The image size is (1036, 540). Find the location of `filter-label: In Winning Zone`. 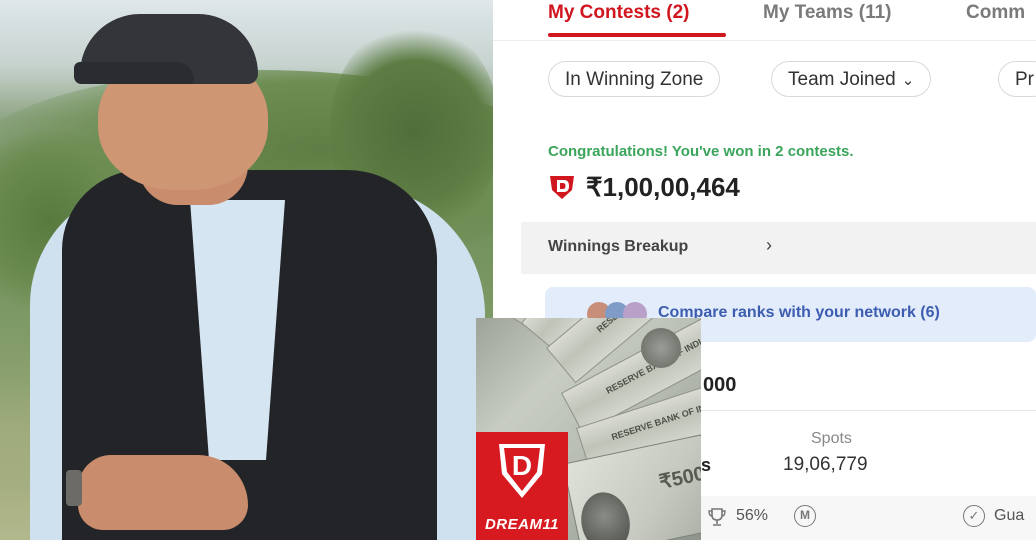

filter-label: In Winning Zone is located at coordinates (634, 79).